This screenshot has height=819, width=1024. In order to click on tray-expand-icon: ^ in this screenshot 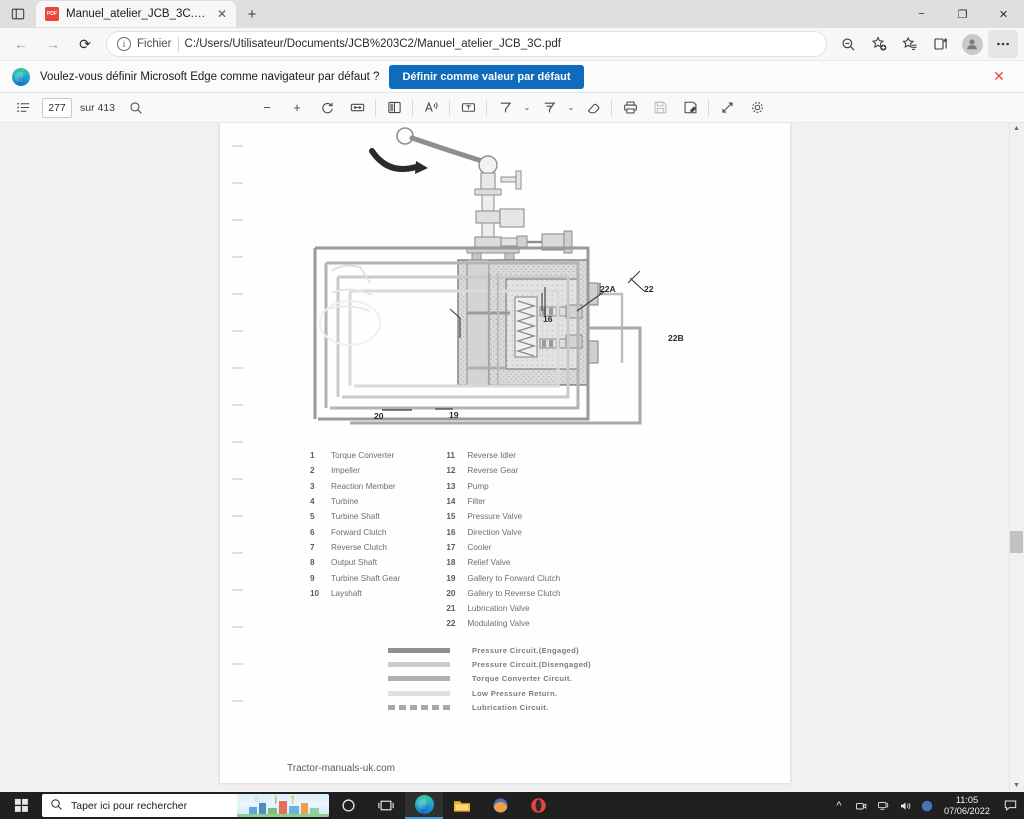, I will do `click(839, 805)`.